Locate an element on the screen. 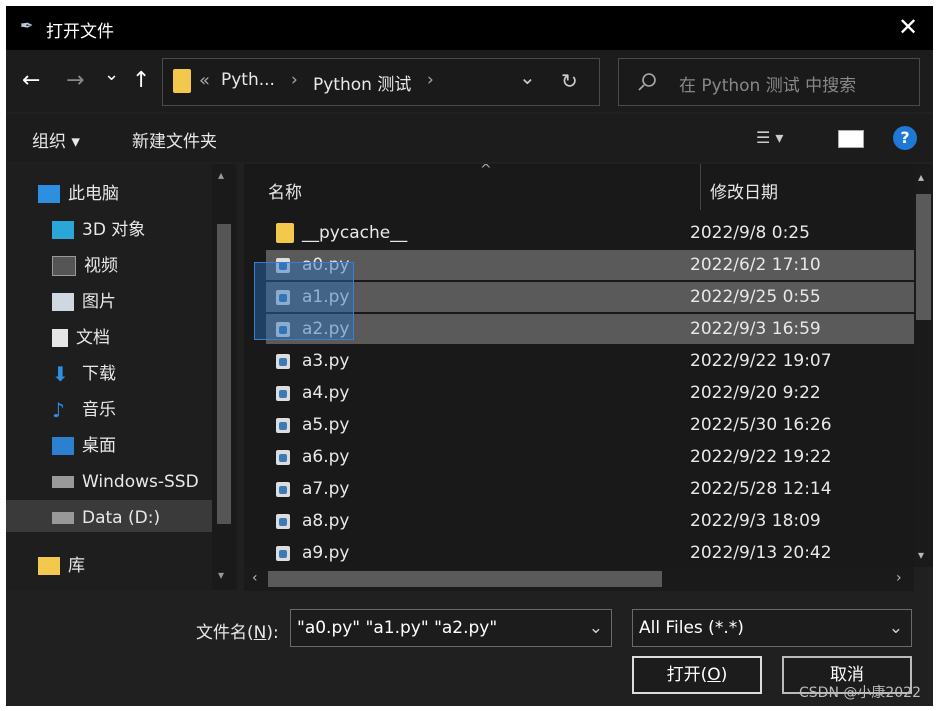 Image resolution: width=939 pixels, height=711 pixels. drag-selection-rectangle is located at coordinates (304, 301).